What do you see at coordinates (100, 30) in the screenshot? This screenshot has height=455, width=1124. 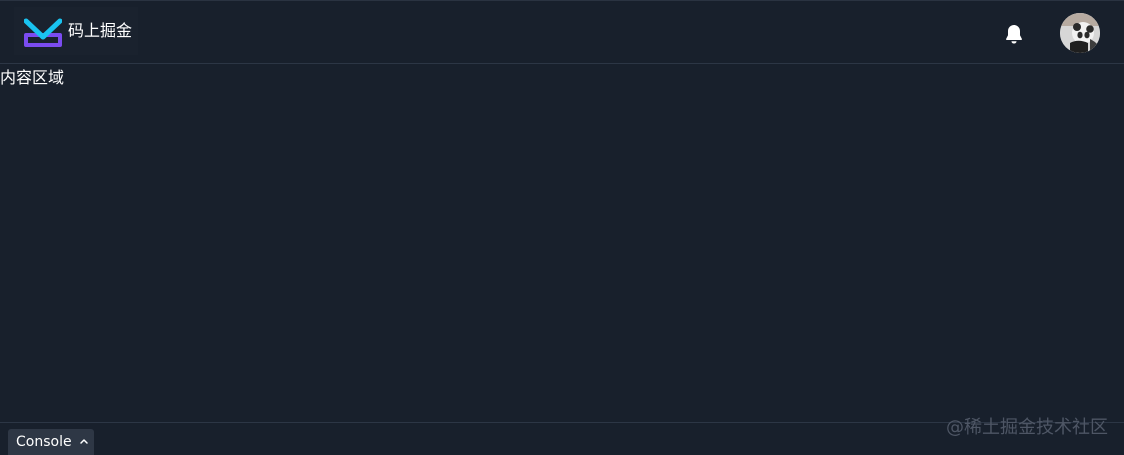 I see `logo-text: 码上掘金` at bounding box center [100, 30].